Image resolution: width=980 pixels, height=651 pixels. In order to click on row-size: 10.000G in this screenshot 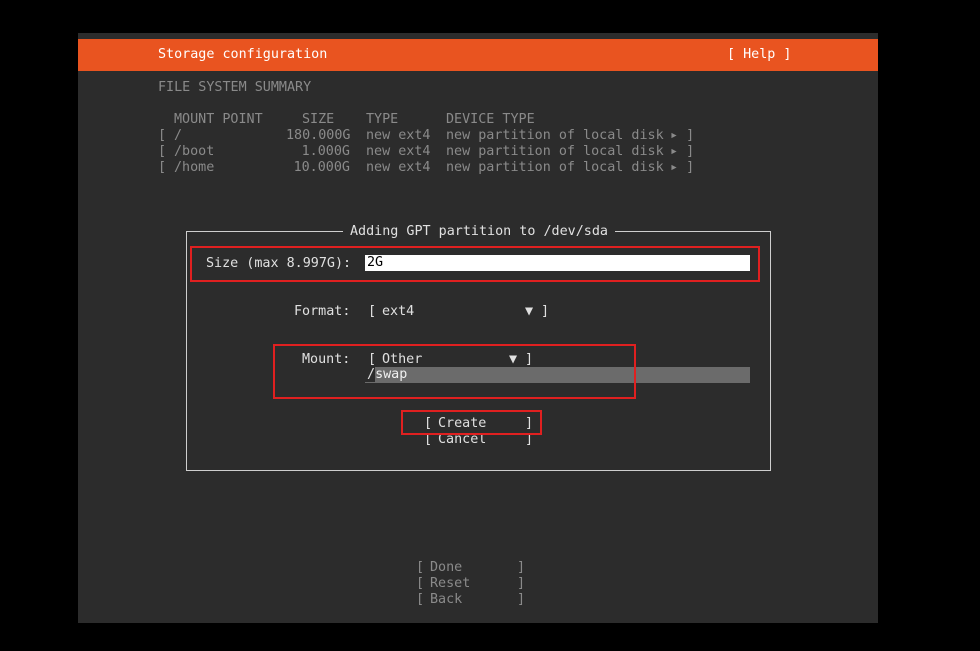, I will do `click(321, 167)`.